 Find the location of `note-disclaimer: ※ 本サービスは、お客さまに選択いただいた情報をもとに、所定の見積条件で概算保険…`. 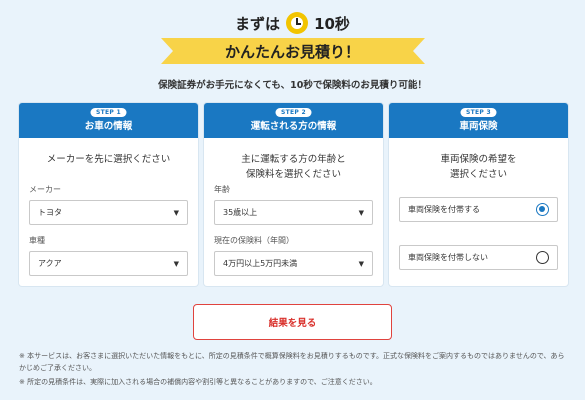

note-disclaimer: ※ 本サービスは、お客さまに選択いただいた情報をもとに、所定の見積条件で概算保険… is located at coordinates (292, 362).